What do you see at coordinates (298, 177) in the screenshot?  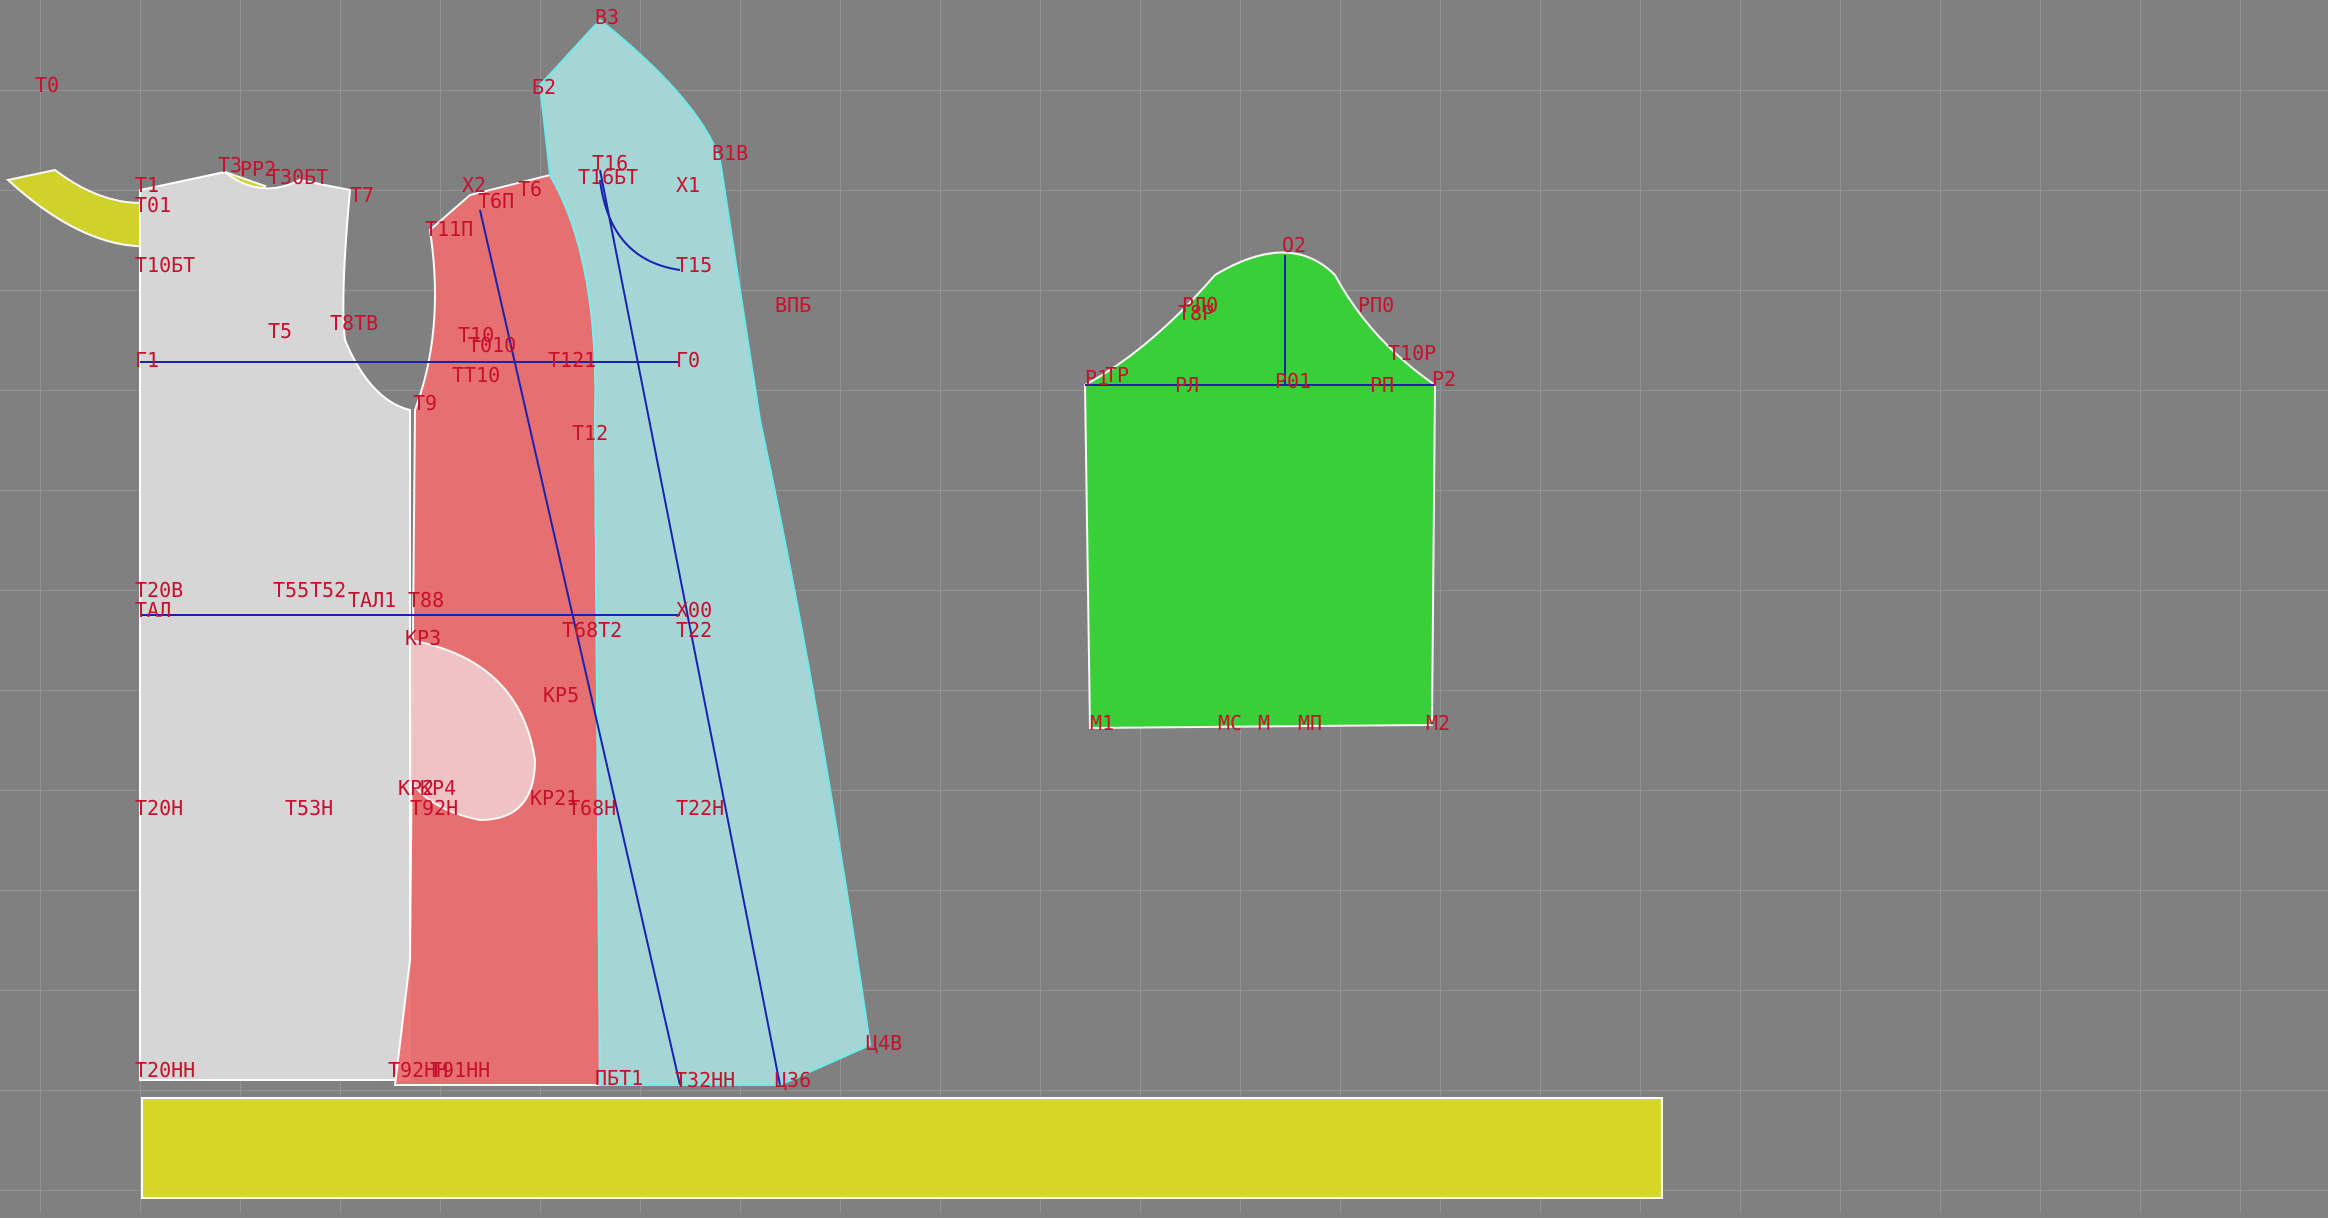 I see `label: Т30БТ` at bounding box center [298, 177].